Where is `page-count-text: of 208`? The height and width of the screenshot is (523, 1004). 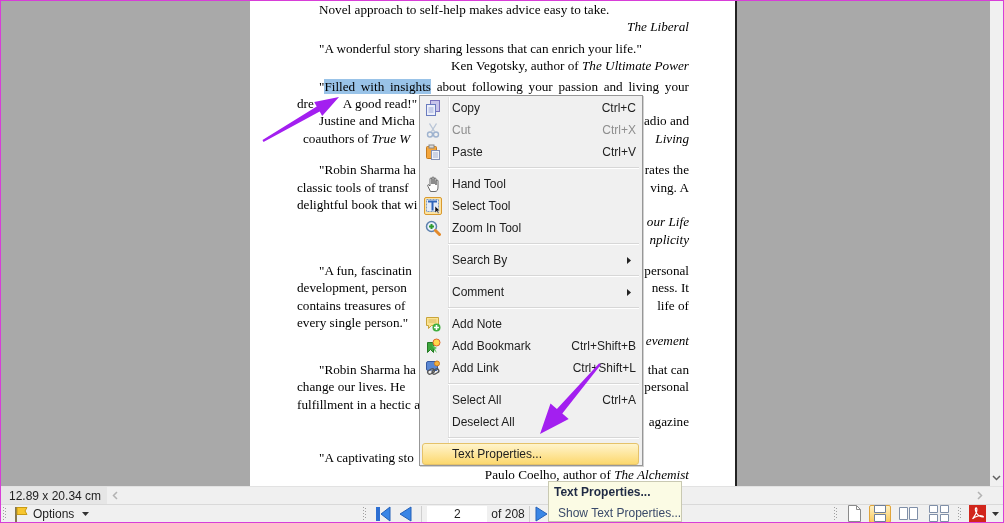
page-count-text: of 208 is located at coordinates (508, 513).